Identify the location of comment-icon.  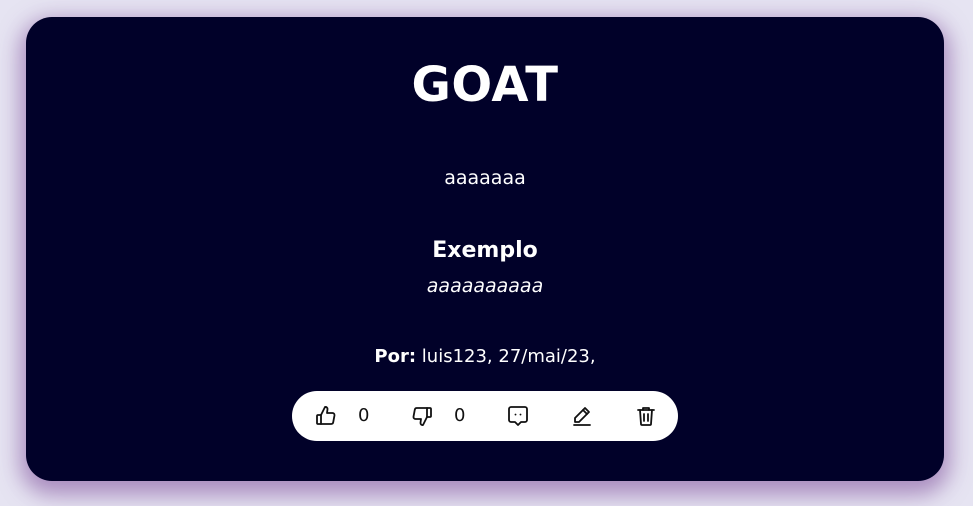
(518, 416).